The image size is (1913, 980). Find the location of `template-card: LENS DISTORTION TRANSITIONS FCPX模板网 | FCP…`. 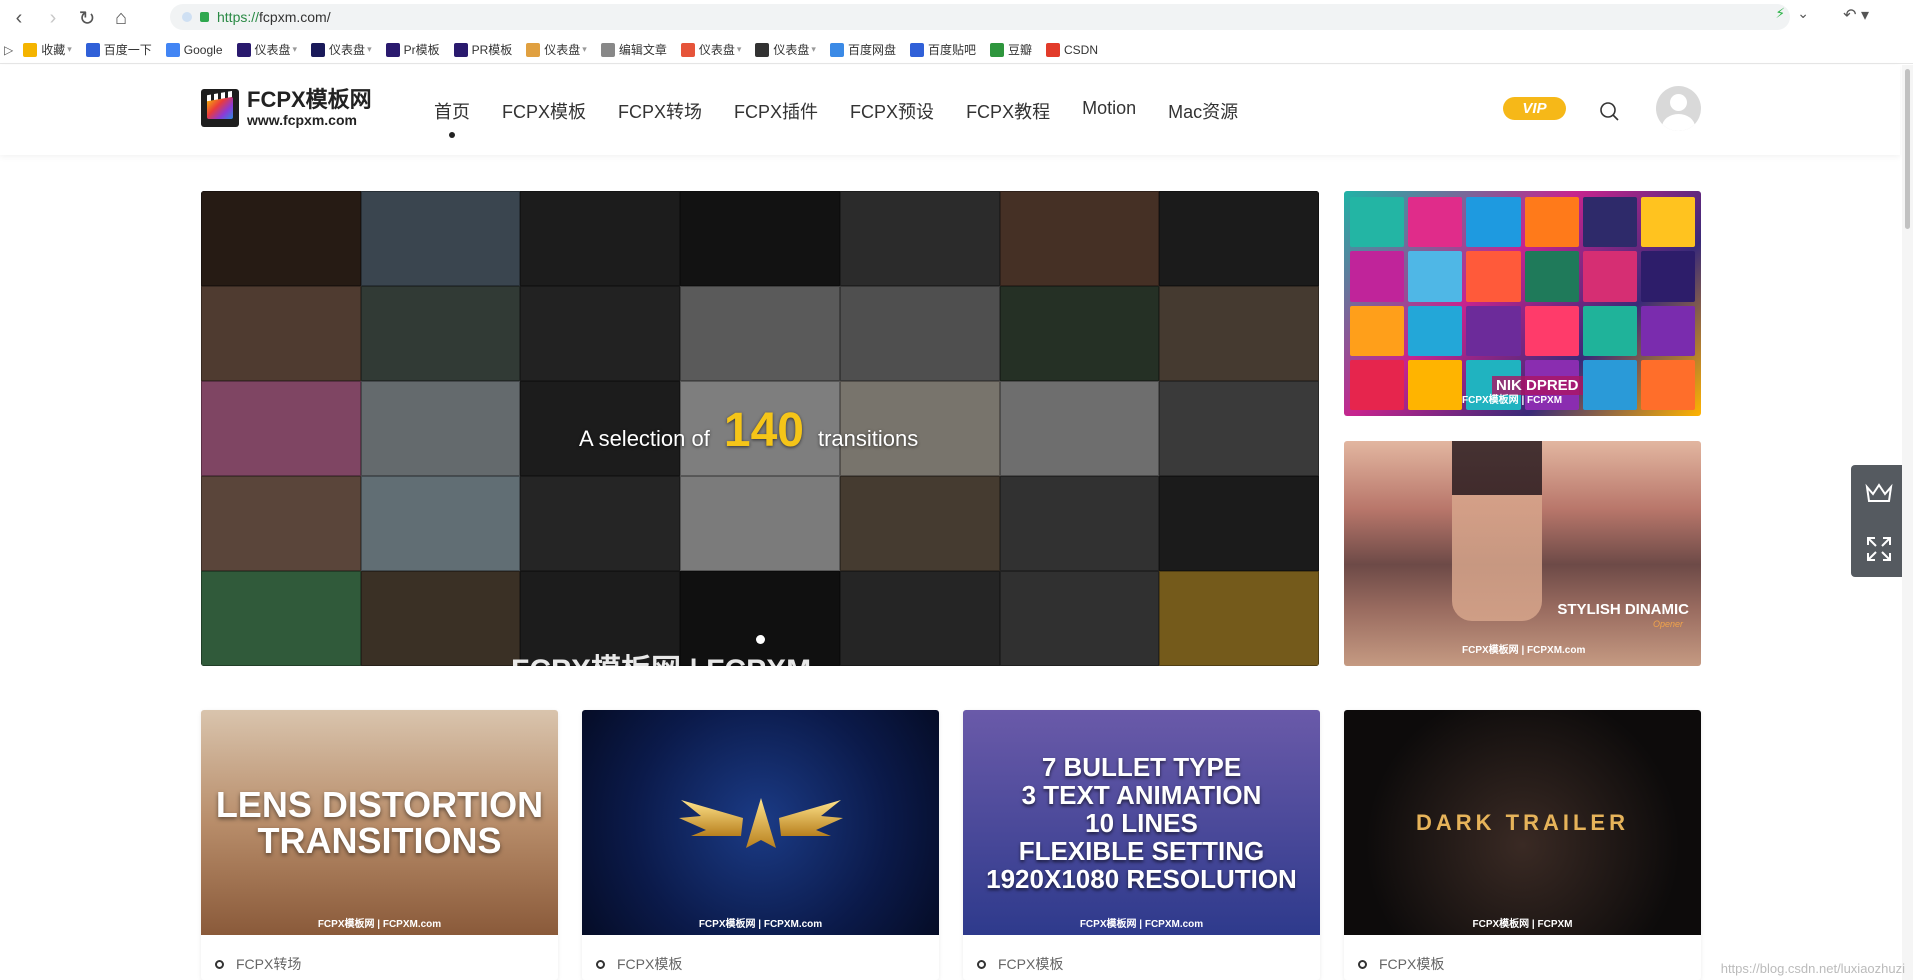

template-card: LENS DISTORTION TRANSITIONS FCPX模板网 | FCP… is located at coordinates (379, 845).